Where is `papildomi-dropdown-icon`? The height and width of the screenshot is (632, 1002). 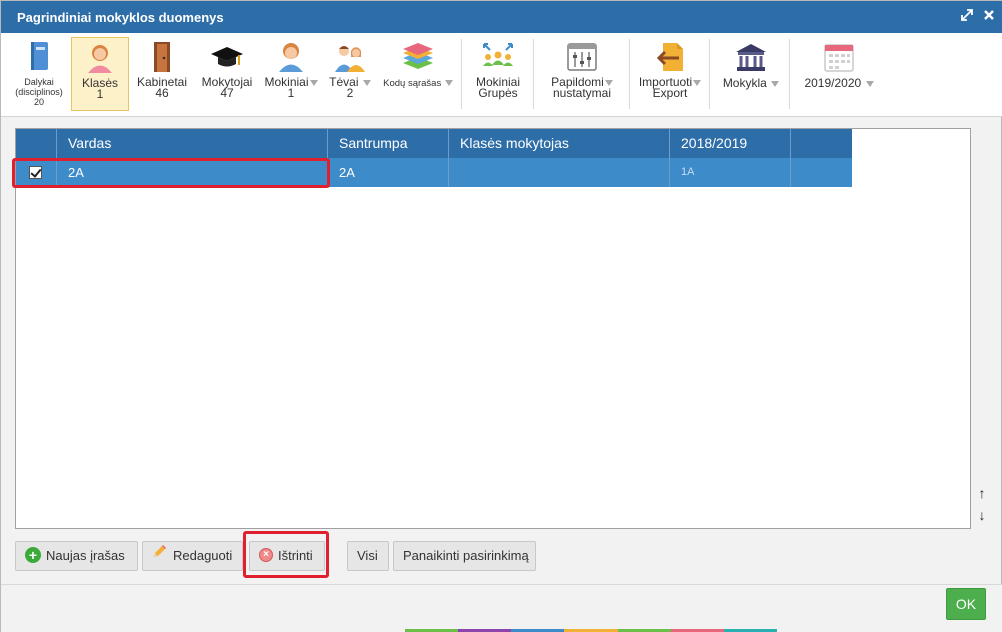 papildomi-dropdown-icon is located at coordinates (608, 82).